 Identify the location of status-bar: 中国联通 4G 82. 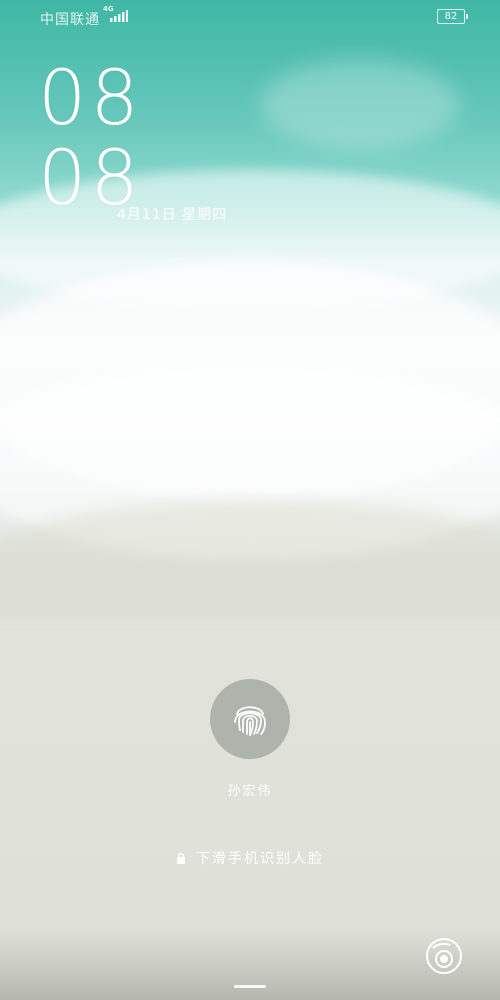
(250, 17).